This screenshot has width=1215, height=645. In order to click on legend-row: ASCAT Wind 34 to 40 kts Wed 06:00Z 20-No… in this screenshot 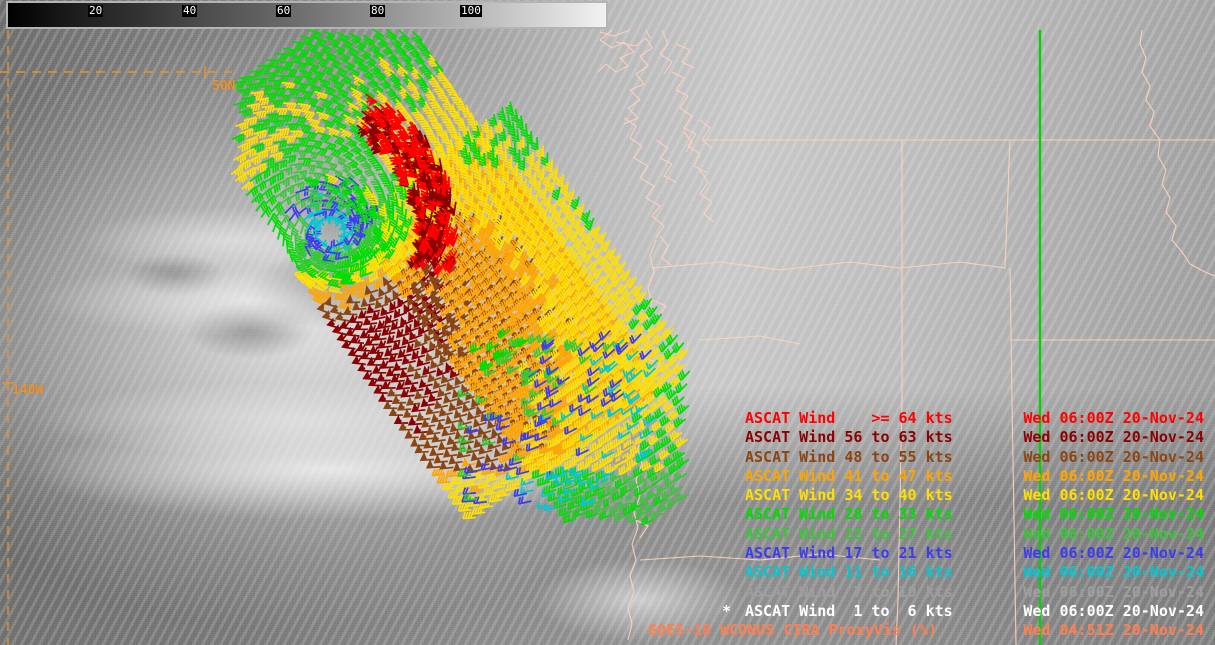, I will do `click(963, 495)`.